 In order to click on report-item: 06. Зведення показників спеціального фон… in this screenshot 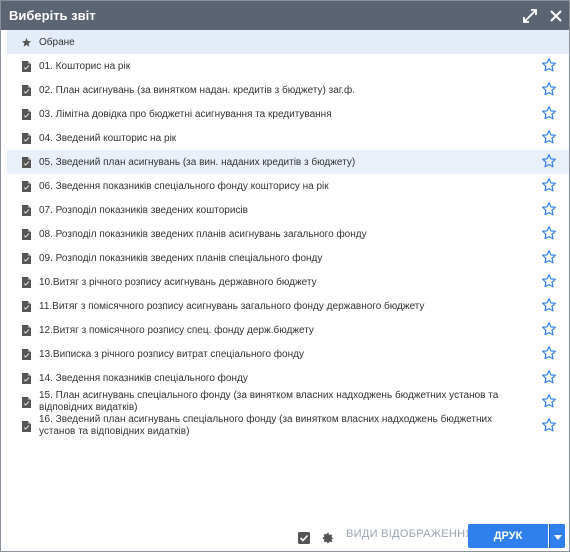, I will do `click(288, 186)`.